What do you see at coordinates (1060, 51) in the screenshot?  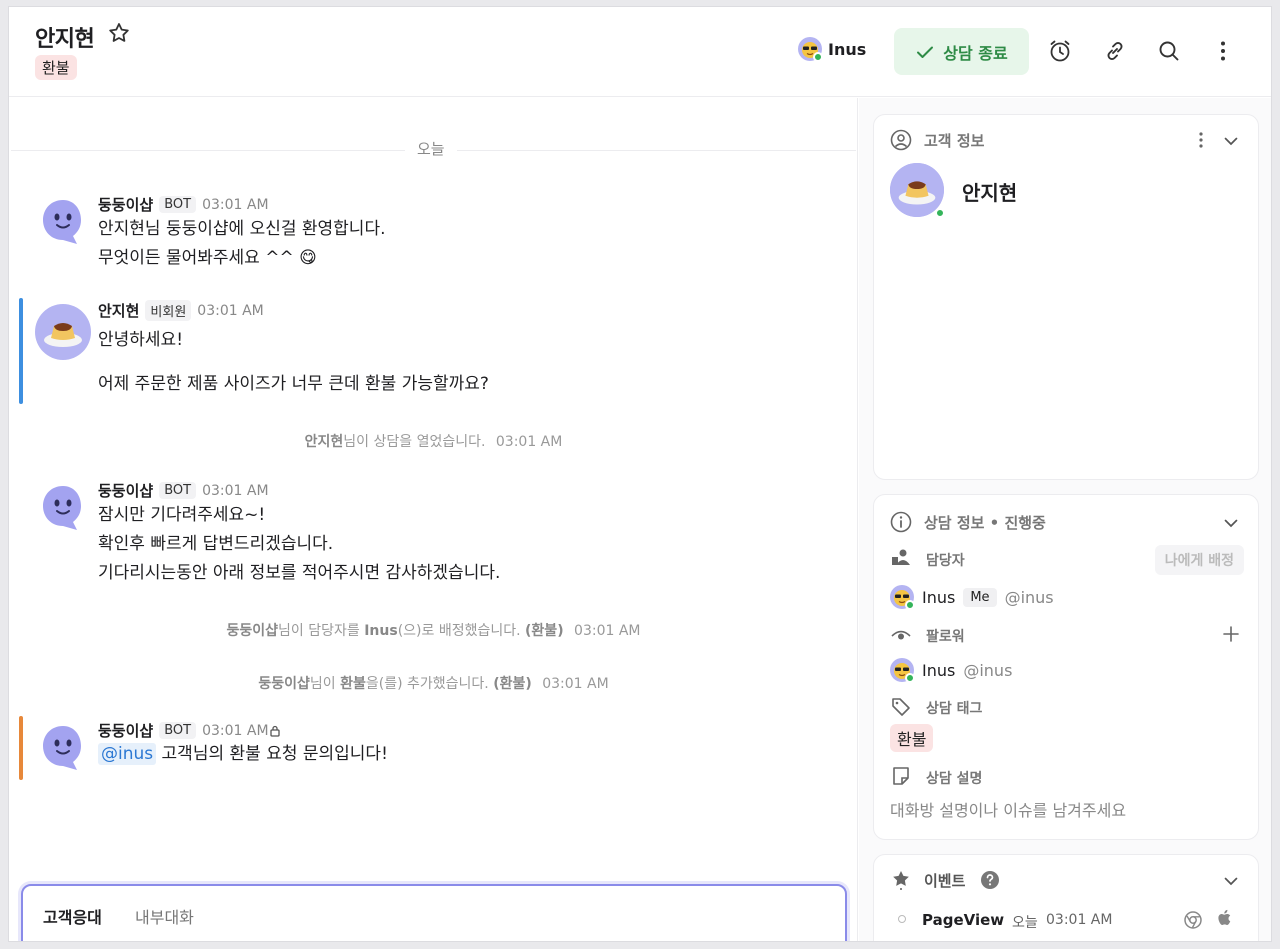 I see `alarm-clock-icon` at bounding box center [1060, 51].